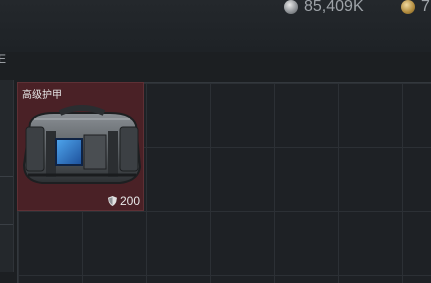  I want to click on silver-amount: 85,409K, so click(334, 7).